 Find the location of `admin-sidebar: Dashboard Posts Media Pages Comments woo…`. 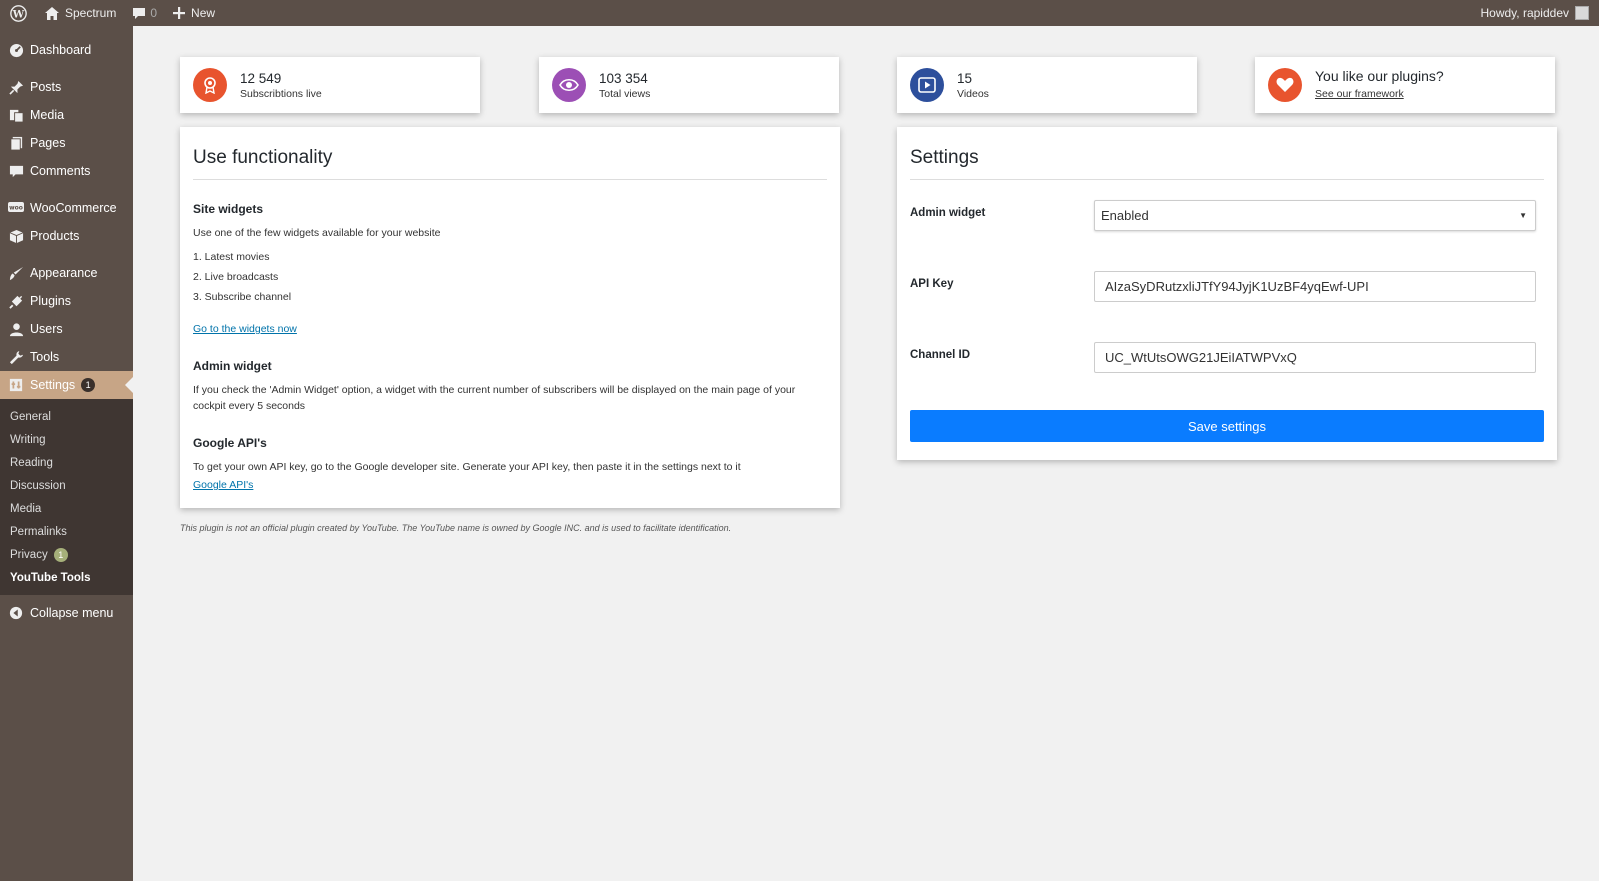

admin-sidebar: Dashboard Posts Media Pages Comments woo… is located at coordinates (66, 453).